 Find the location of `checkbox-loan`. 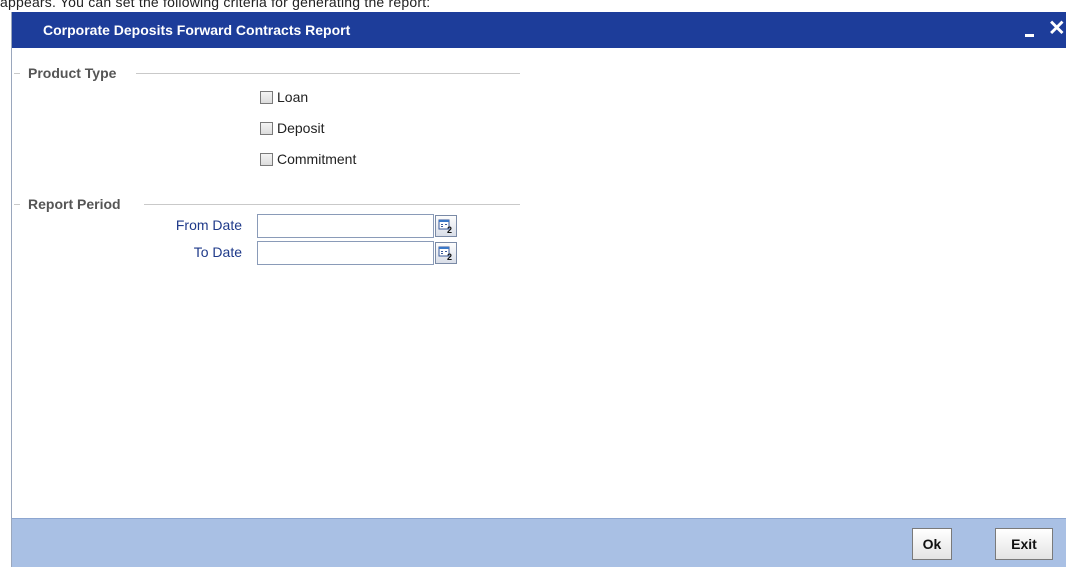

checkbox-loan is located at coordinates (266, 97).